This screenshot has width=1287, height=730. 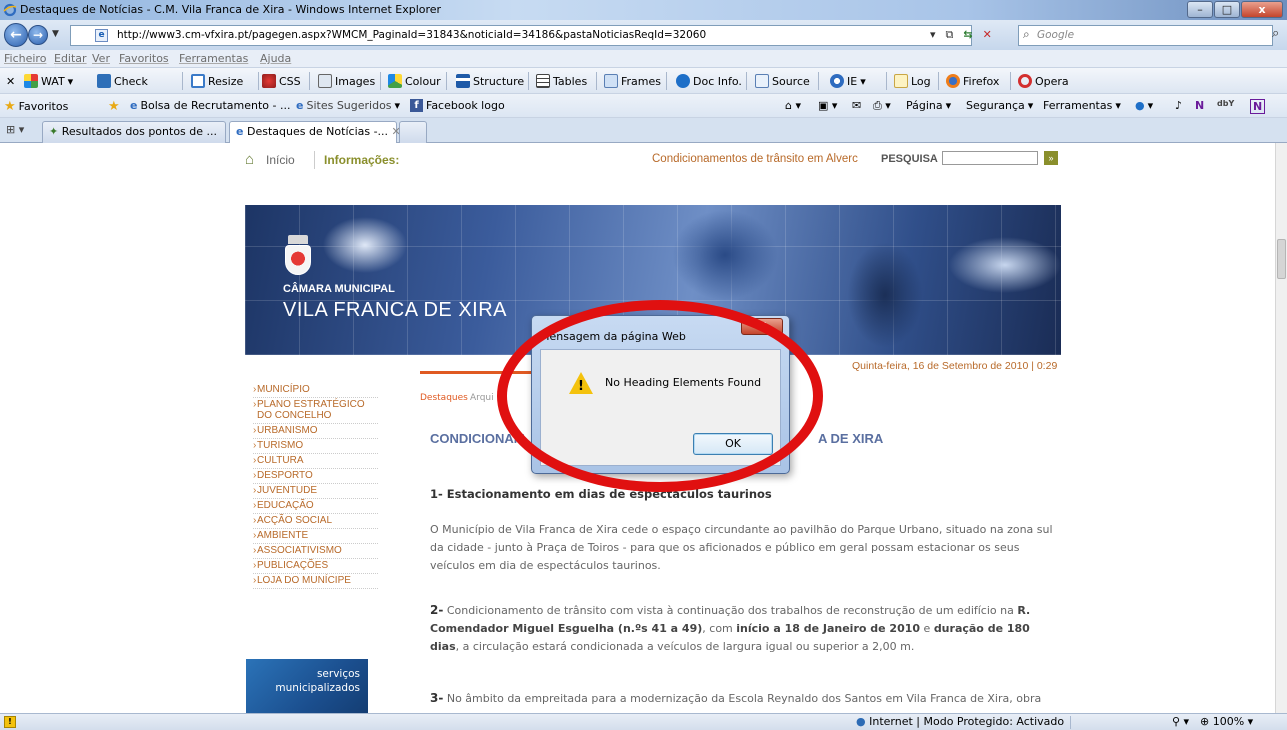 What do you see at coordinates (987, 35) in the screenshot?
I see `stop-icon: ✕` at bounding box center [987, 35].